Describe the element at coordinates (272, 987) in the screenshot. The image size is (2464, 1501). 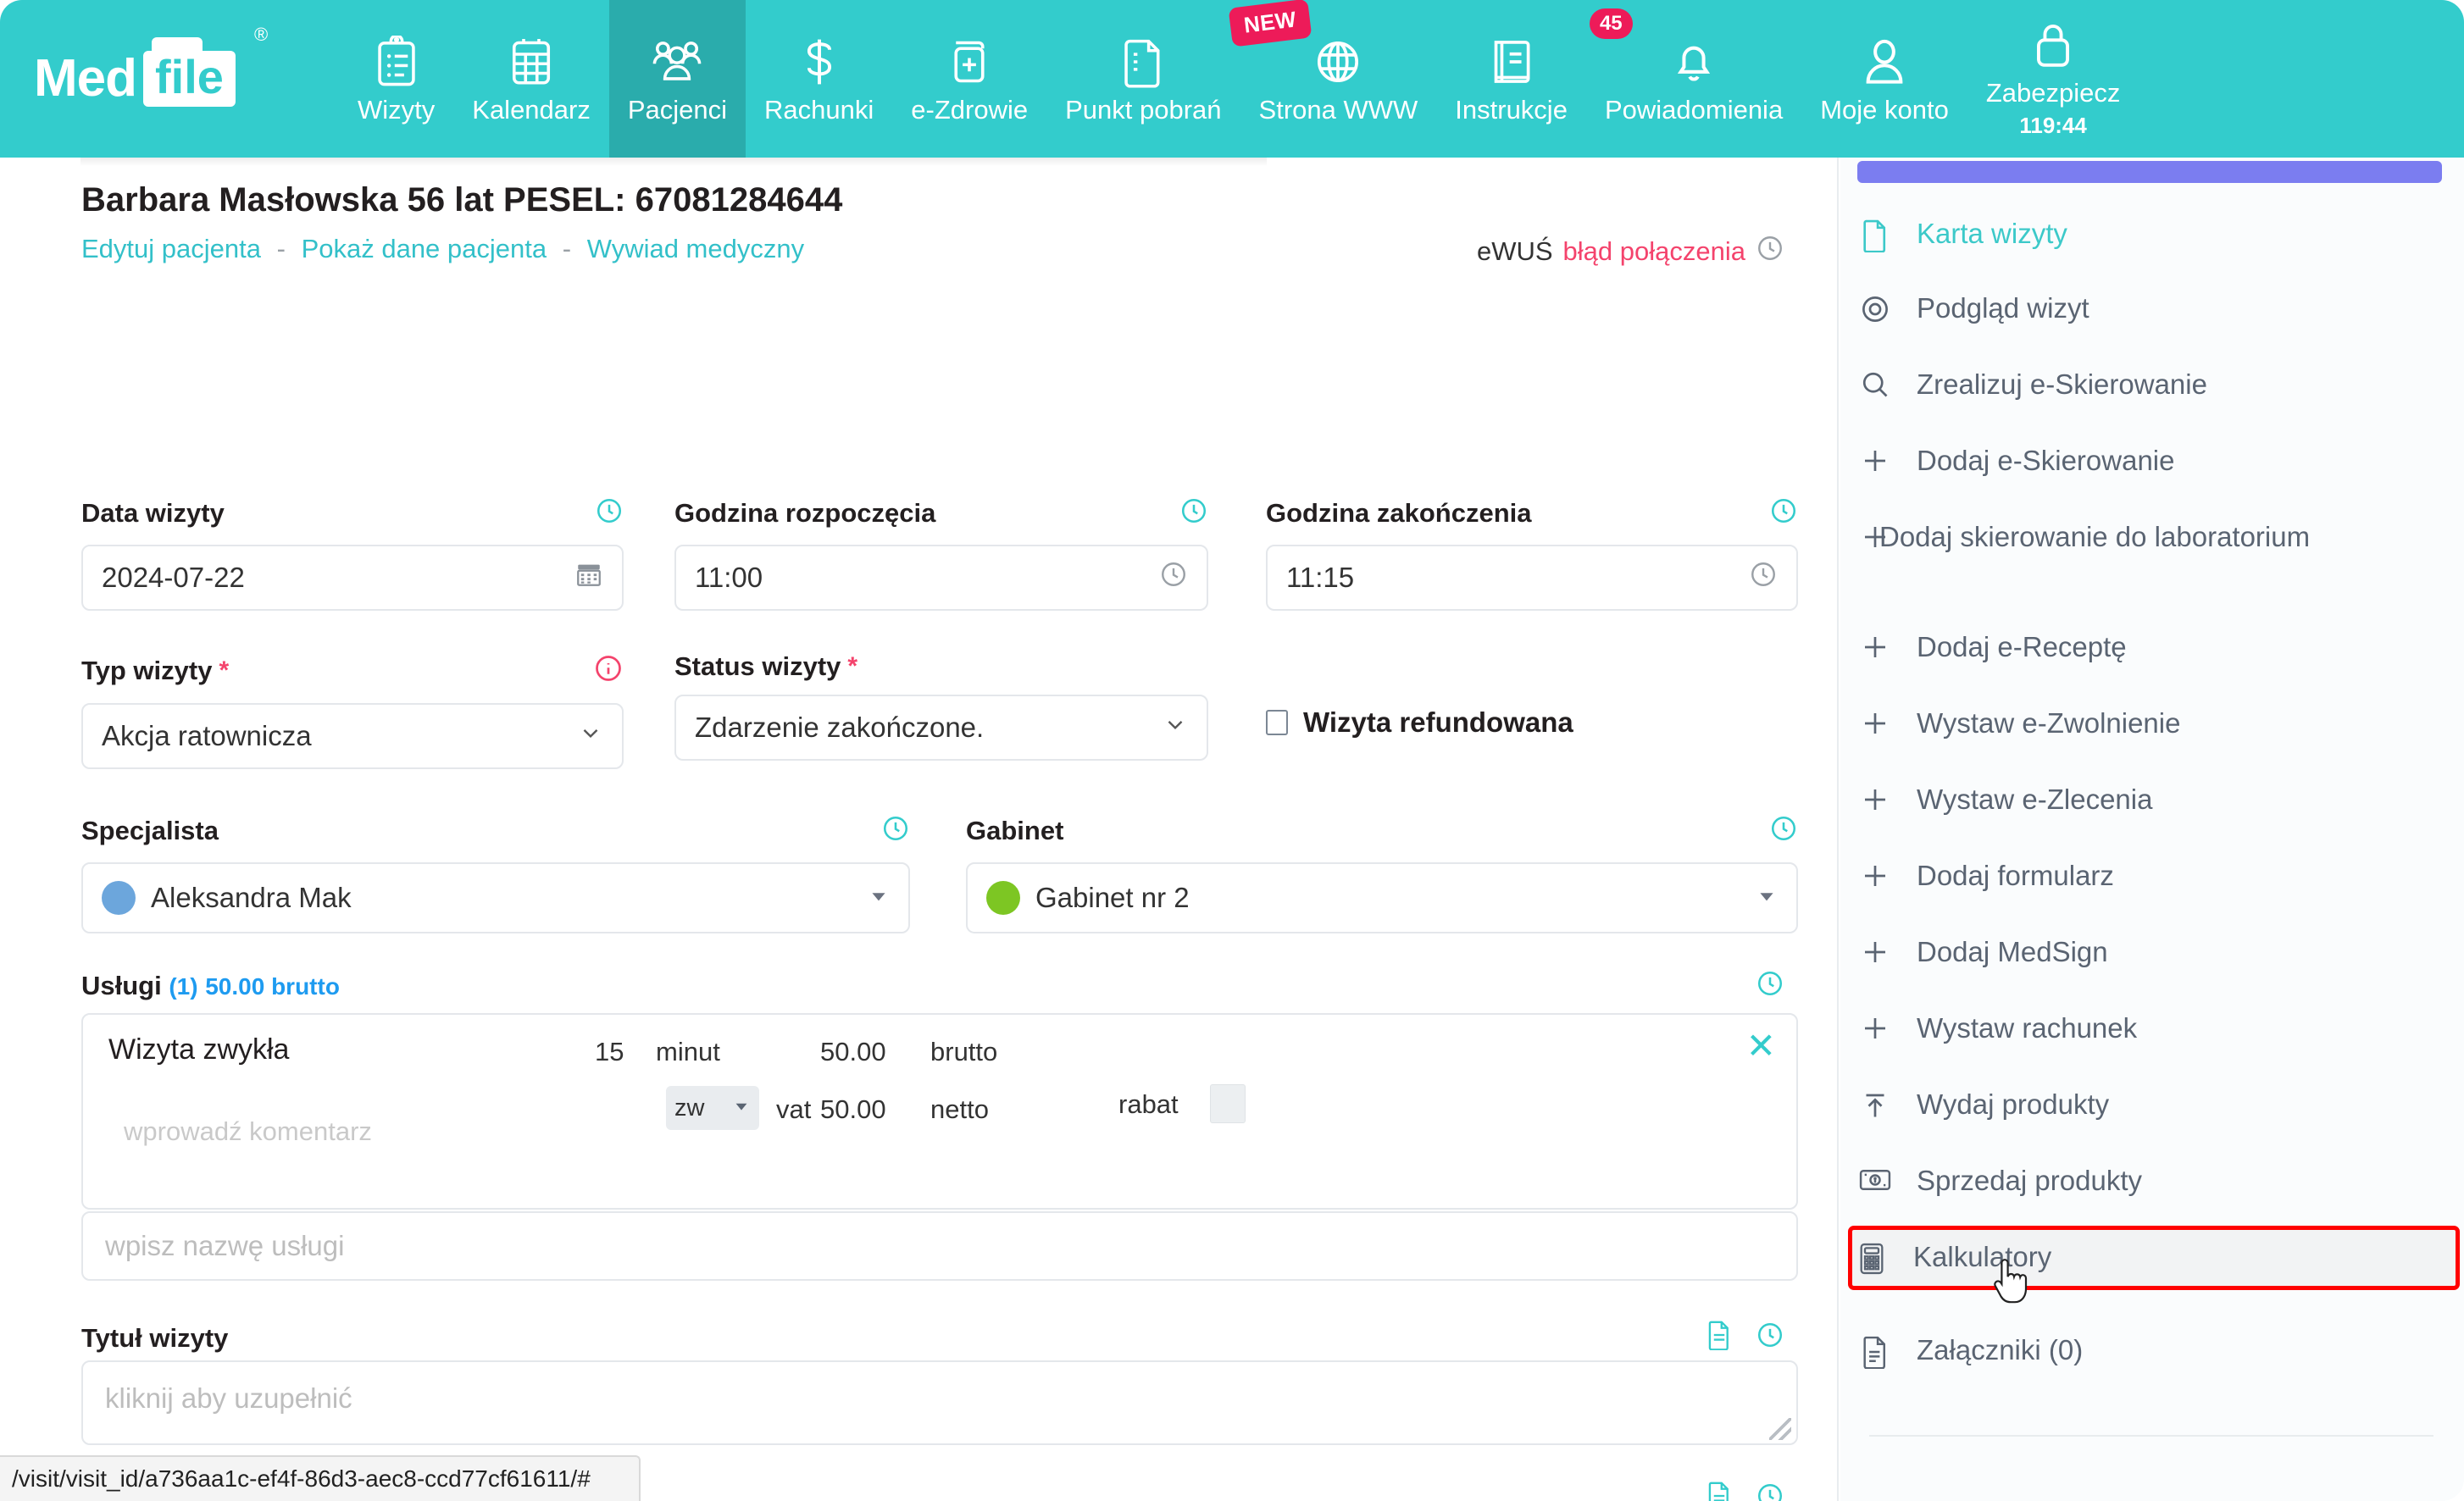
I see `services-total: 50.00 brutto` at that location.